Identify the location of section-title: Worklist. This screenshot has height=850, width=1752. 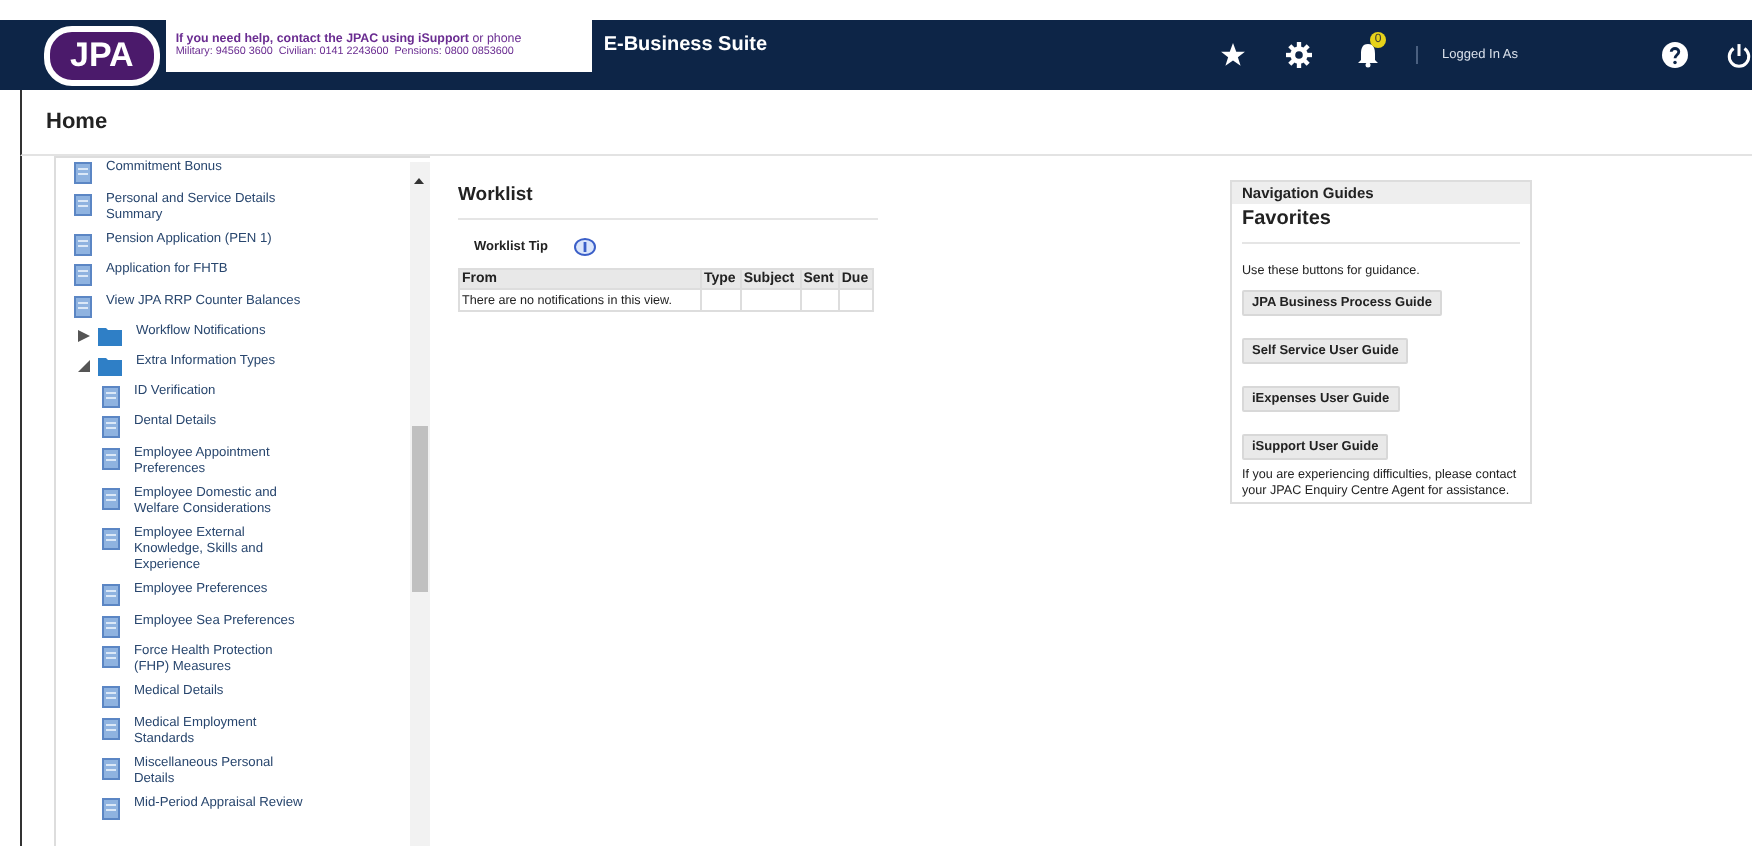
(668, 202).